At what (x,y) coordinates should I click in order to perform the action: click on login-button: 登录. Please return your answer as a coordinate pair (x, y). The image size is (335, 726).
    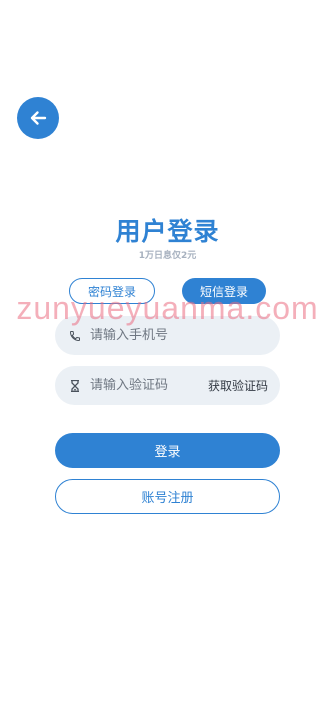
    Looking at the image, I should click on (167, 450).